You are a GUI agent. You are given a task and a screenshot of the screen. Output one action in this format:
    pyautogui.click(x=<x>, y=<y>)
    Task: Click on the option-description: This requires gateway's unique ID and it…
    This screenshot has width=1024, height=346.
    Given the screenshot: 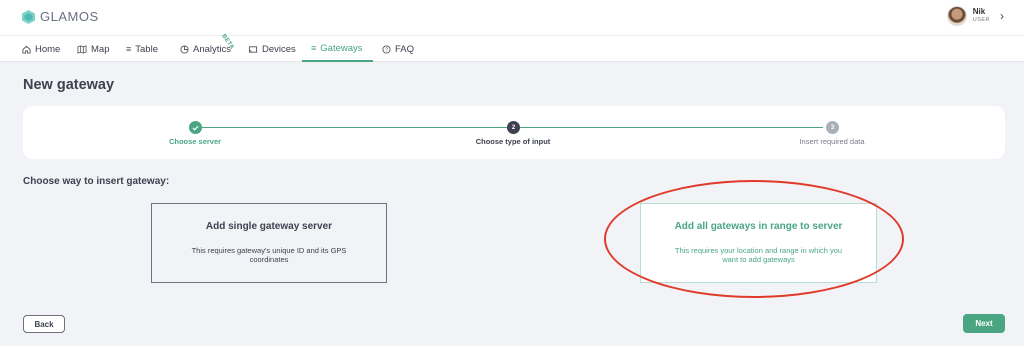 What is the action you would take?
    pyautogui.click(x=269, y=255)
    